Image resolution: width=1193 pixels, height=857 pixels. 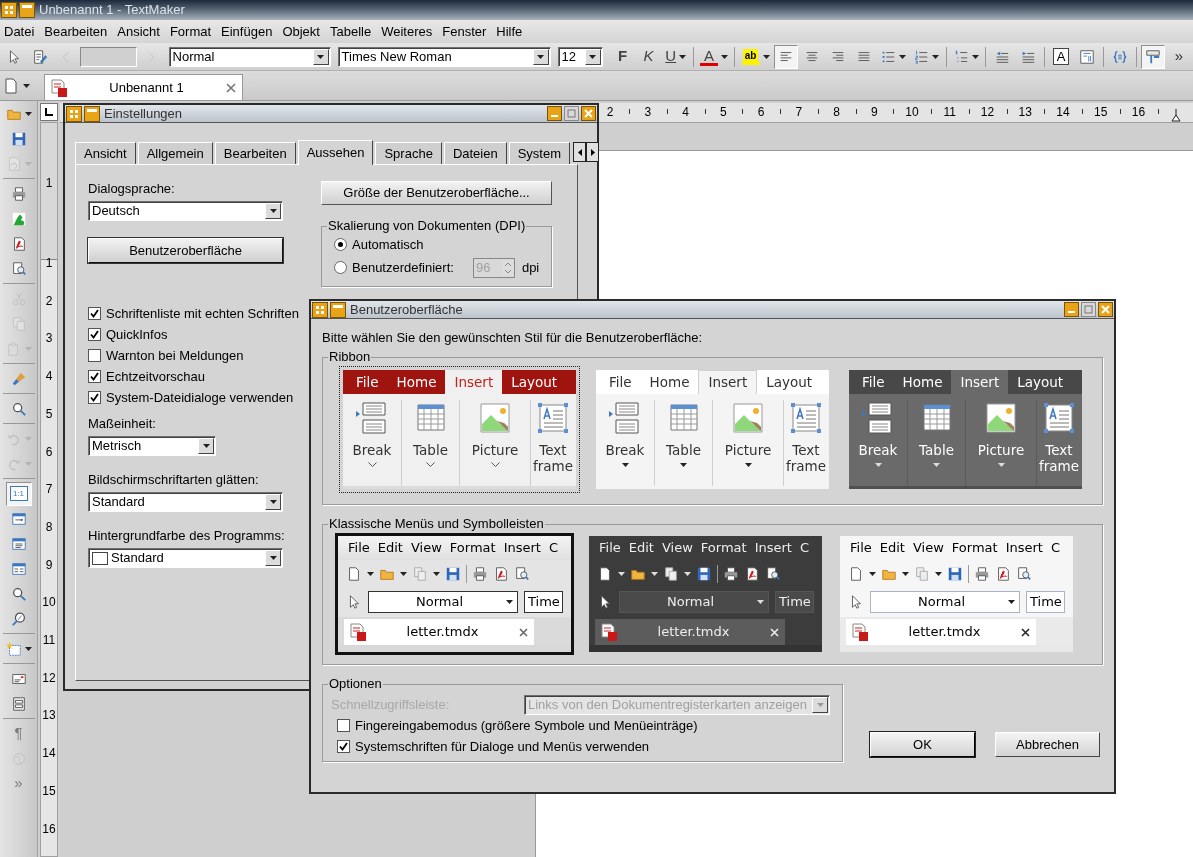 What do you see at coordinates (1063, 112) in the screenshot?
I see `ruler-number: 14` at bounding box center [1063, 112].